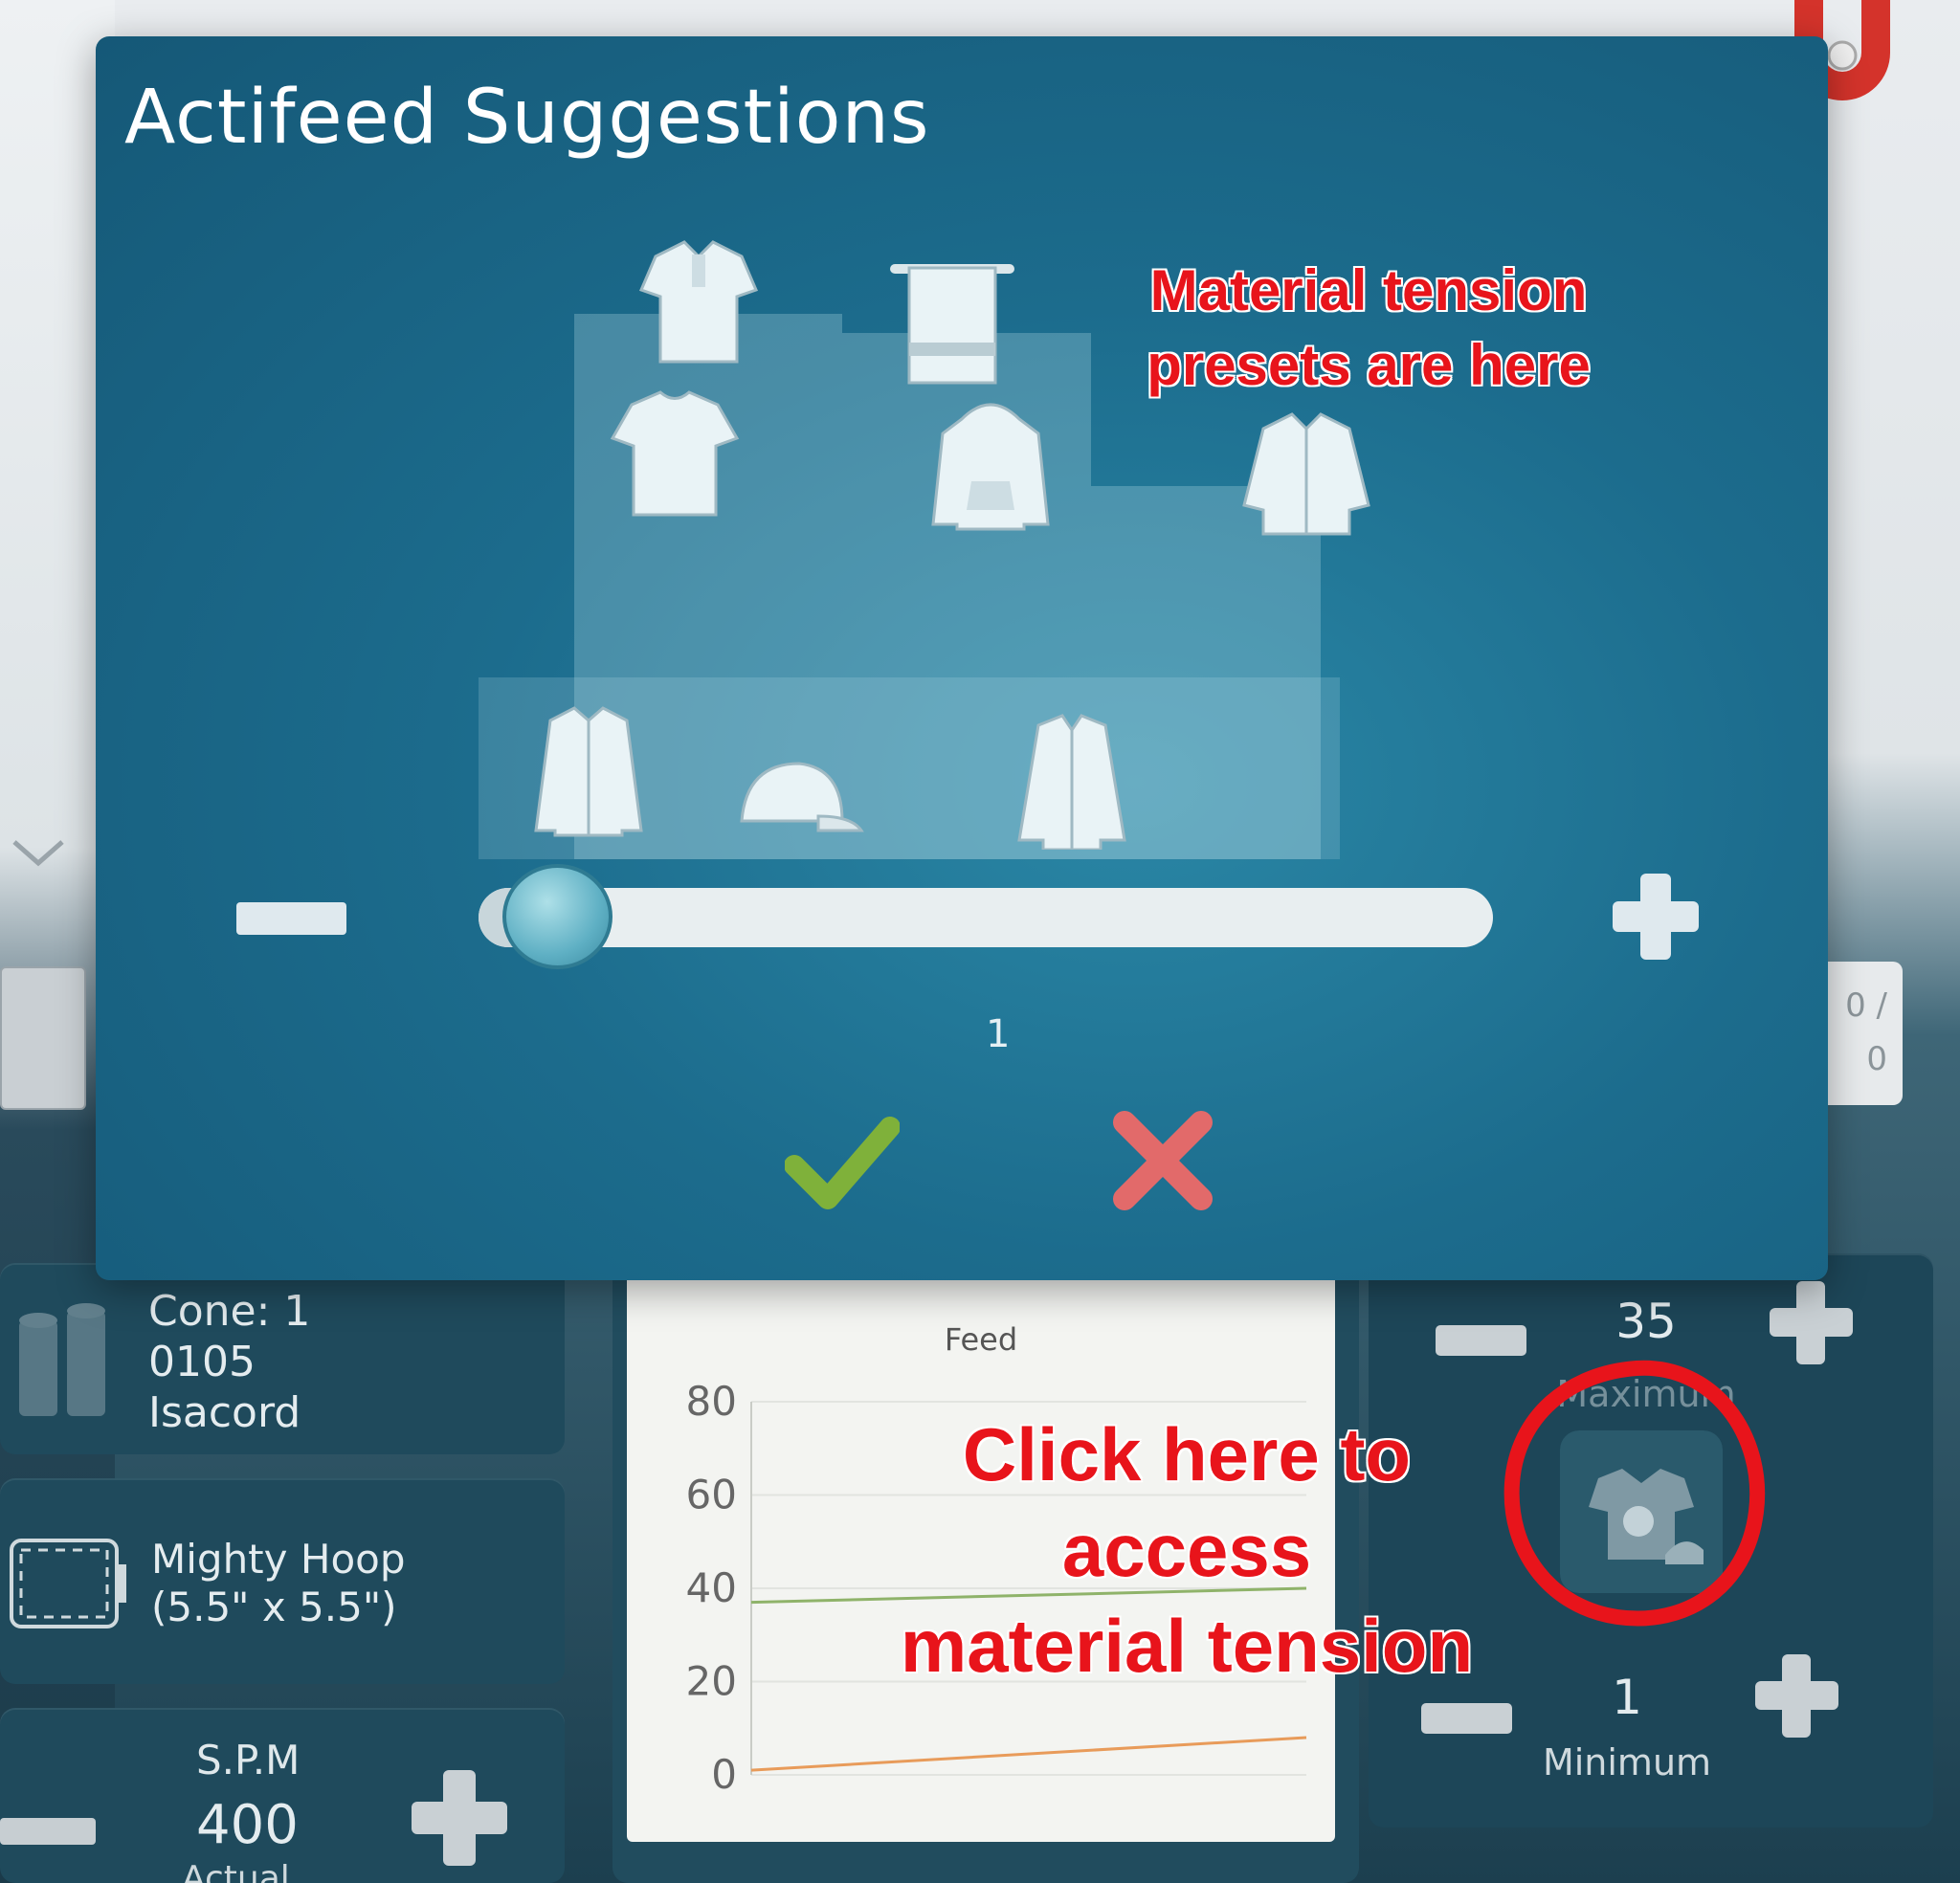  Describe the element at coordinates (698, 299) in the screenshot. I see `polo-shirt-icon` at that location.